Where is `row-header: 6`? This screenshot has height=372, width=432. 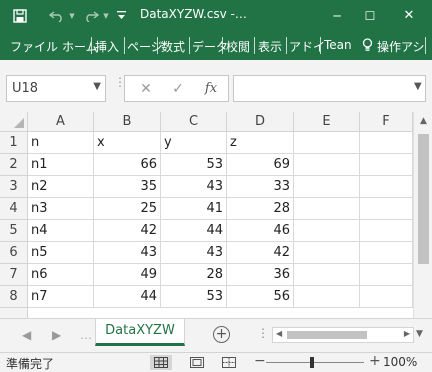
row-header: 6 is located at coordinates (14, 253).